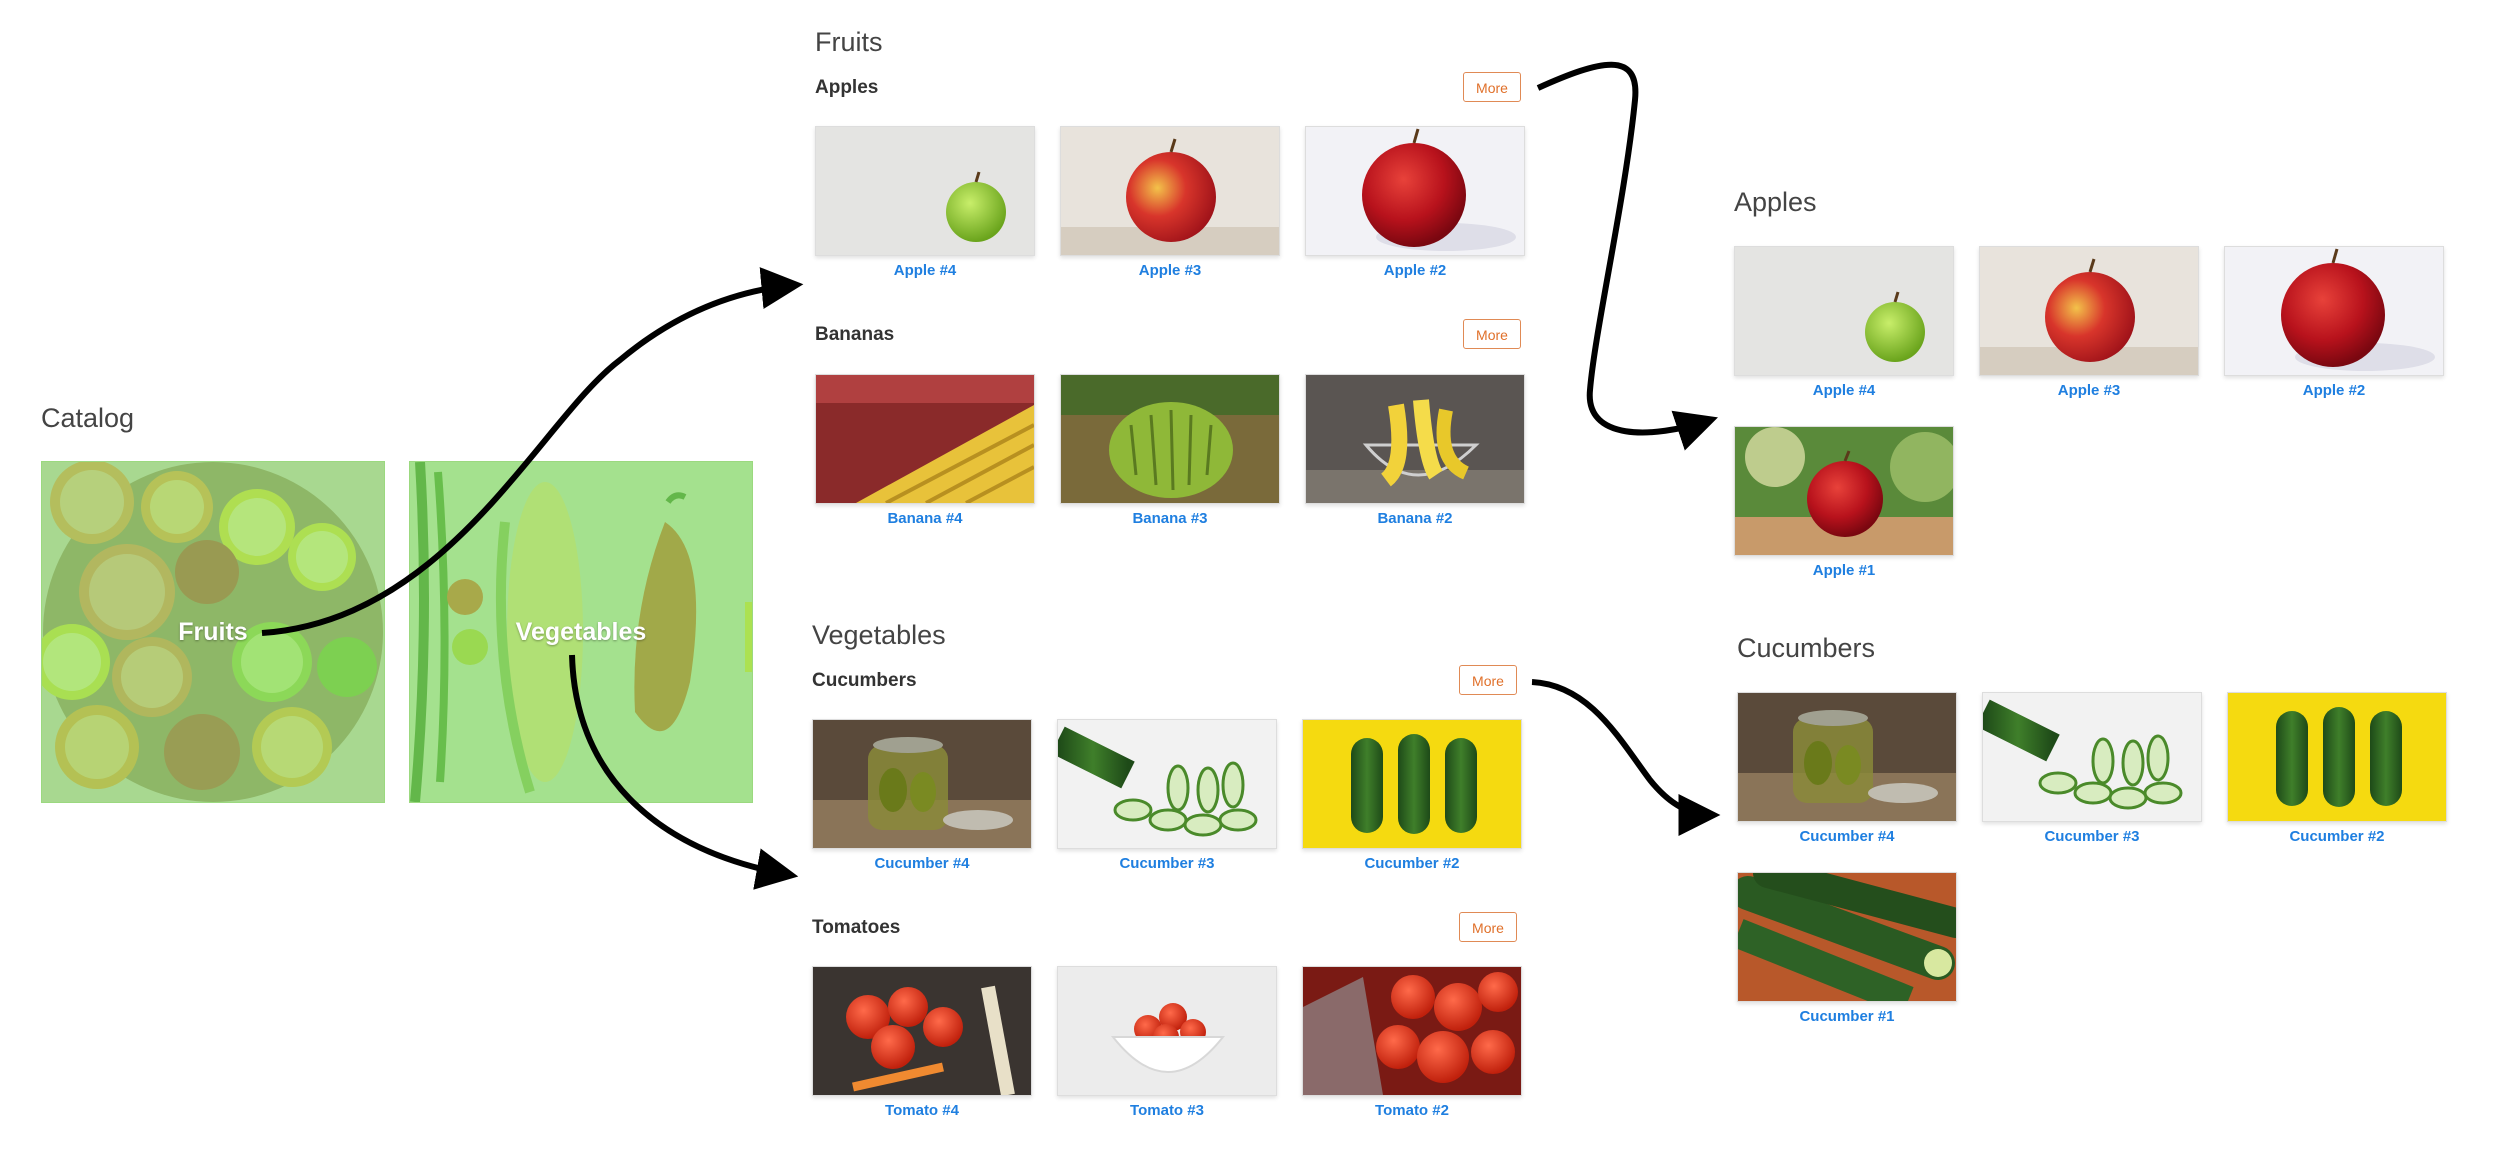 The width and height of the screenshot is (2500, 1170). What do you see at coordinates (2089, 390) in the screenshot?
I see `apples-page-apple-3-caption: Apple #3` at bounding box center [2089, 390].